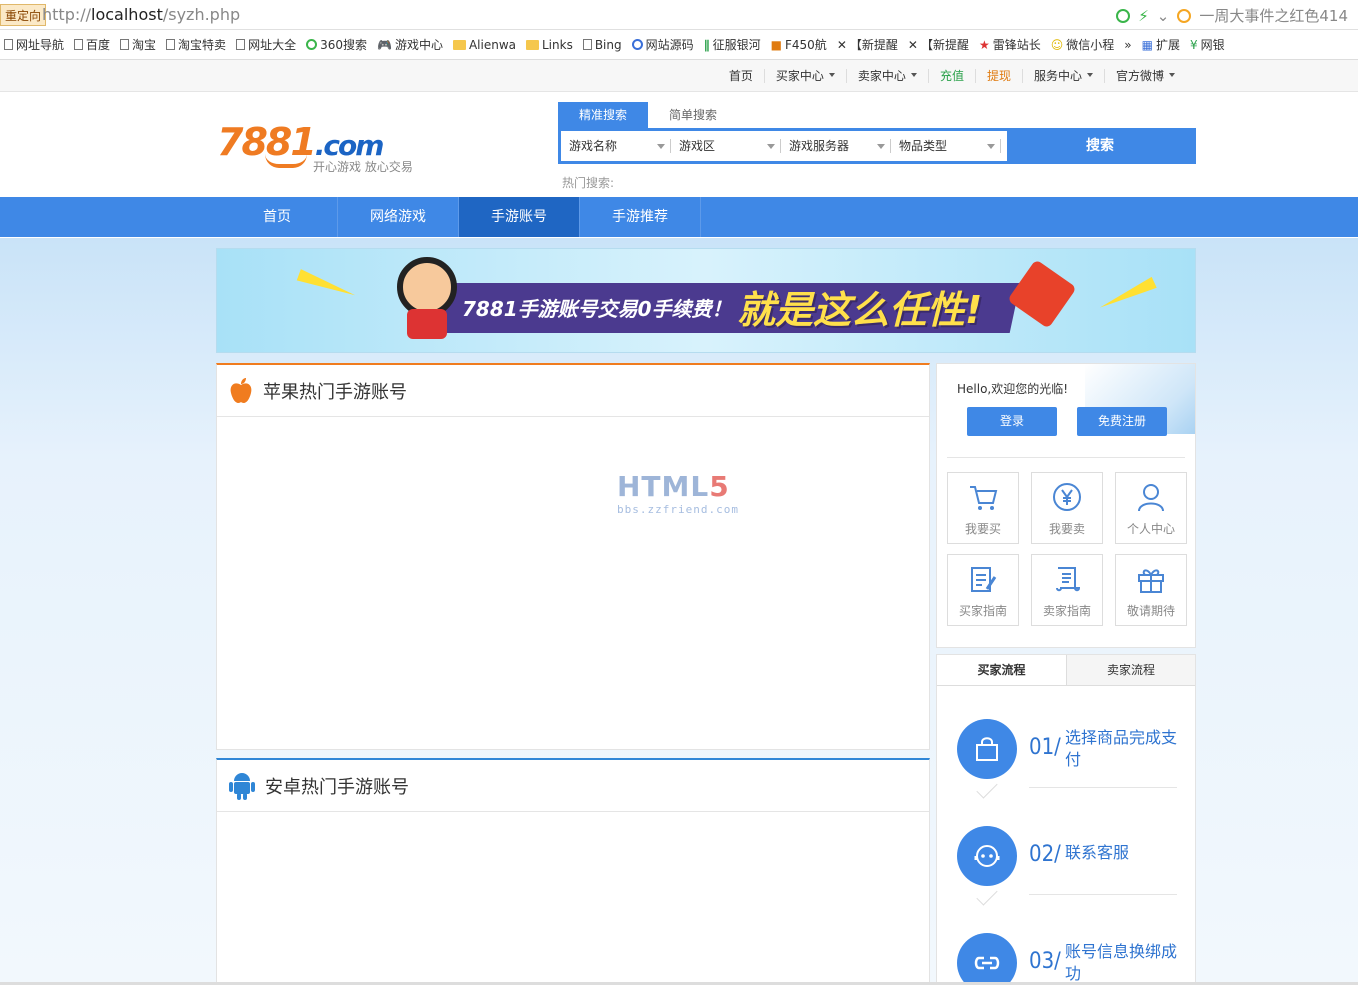 This screenshot has height=985, width=1358. What do you see at coordinates (1067, 871) in the screenshot?
I see `process-step: 02/ 联系客服` at bounding box center [1067, 871].